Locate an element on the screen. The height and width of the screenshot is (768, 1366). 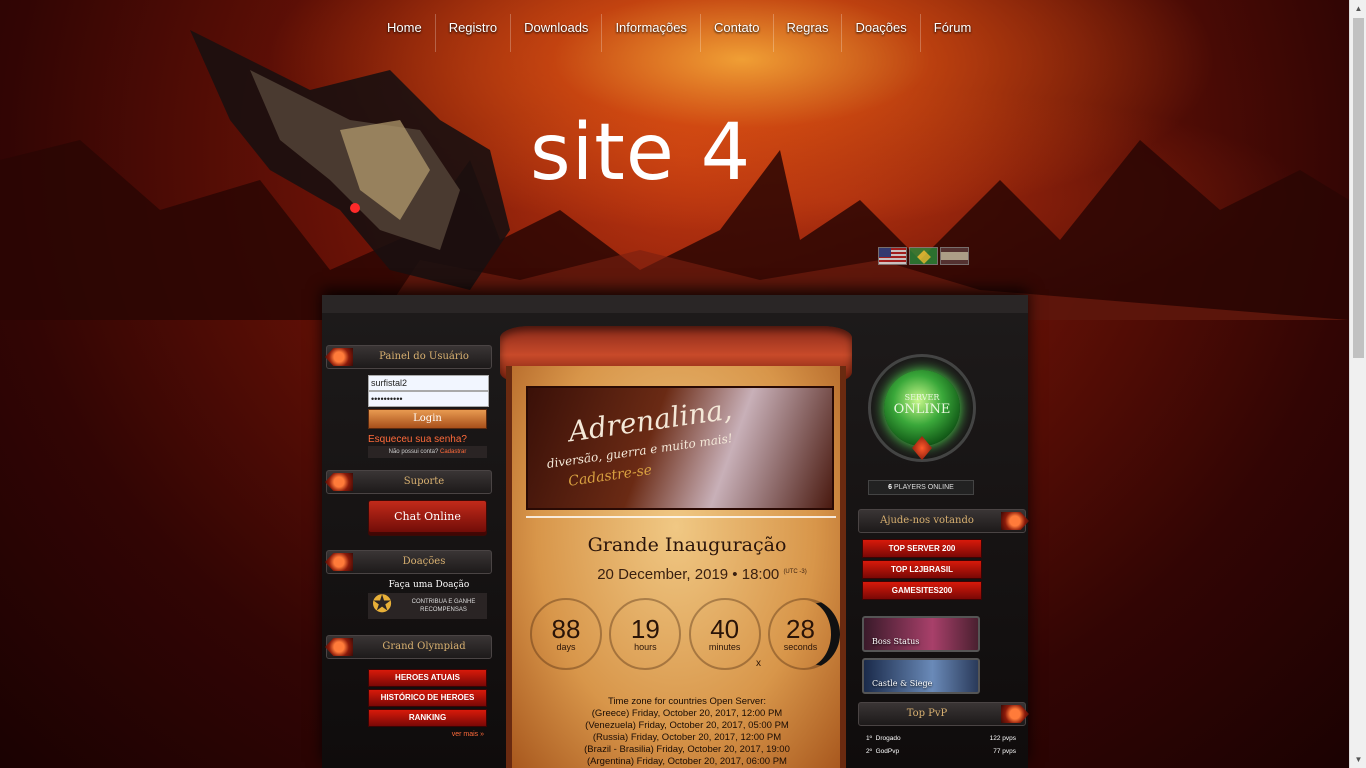
chat-online-button: Chat Online is located at coordinates (427, 518).